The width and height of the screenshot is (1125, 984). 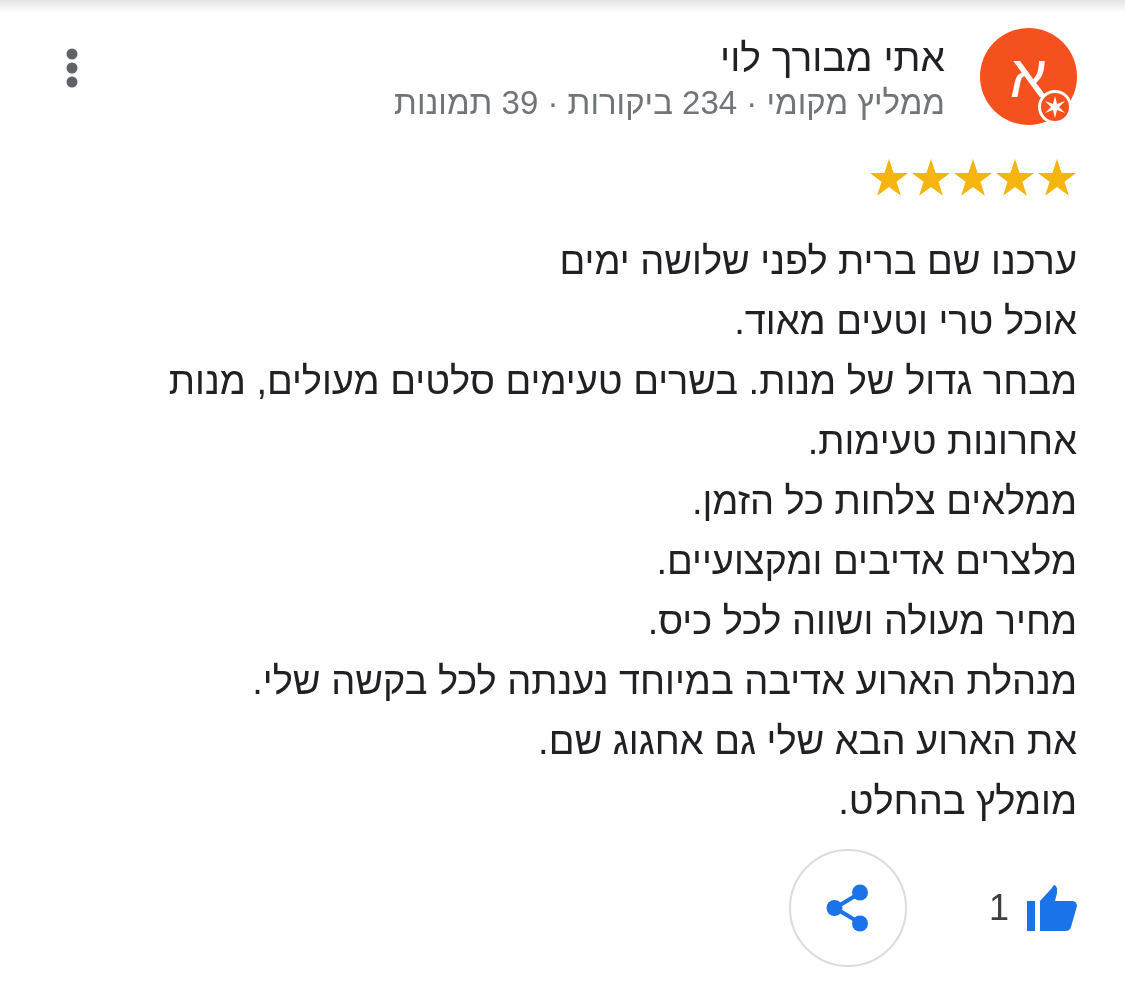 I want to click on reviewer-meta: ממליץ מקומי · 234 ביקורות · 39 תמונות, so click(x=669, y=103).